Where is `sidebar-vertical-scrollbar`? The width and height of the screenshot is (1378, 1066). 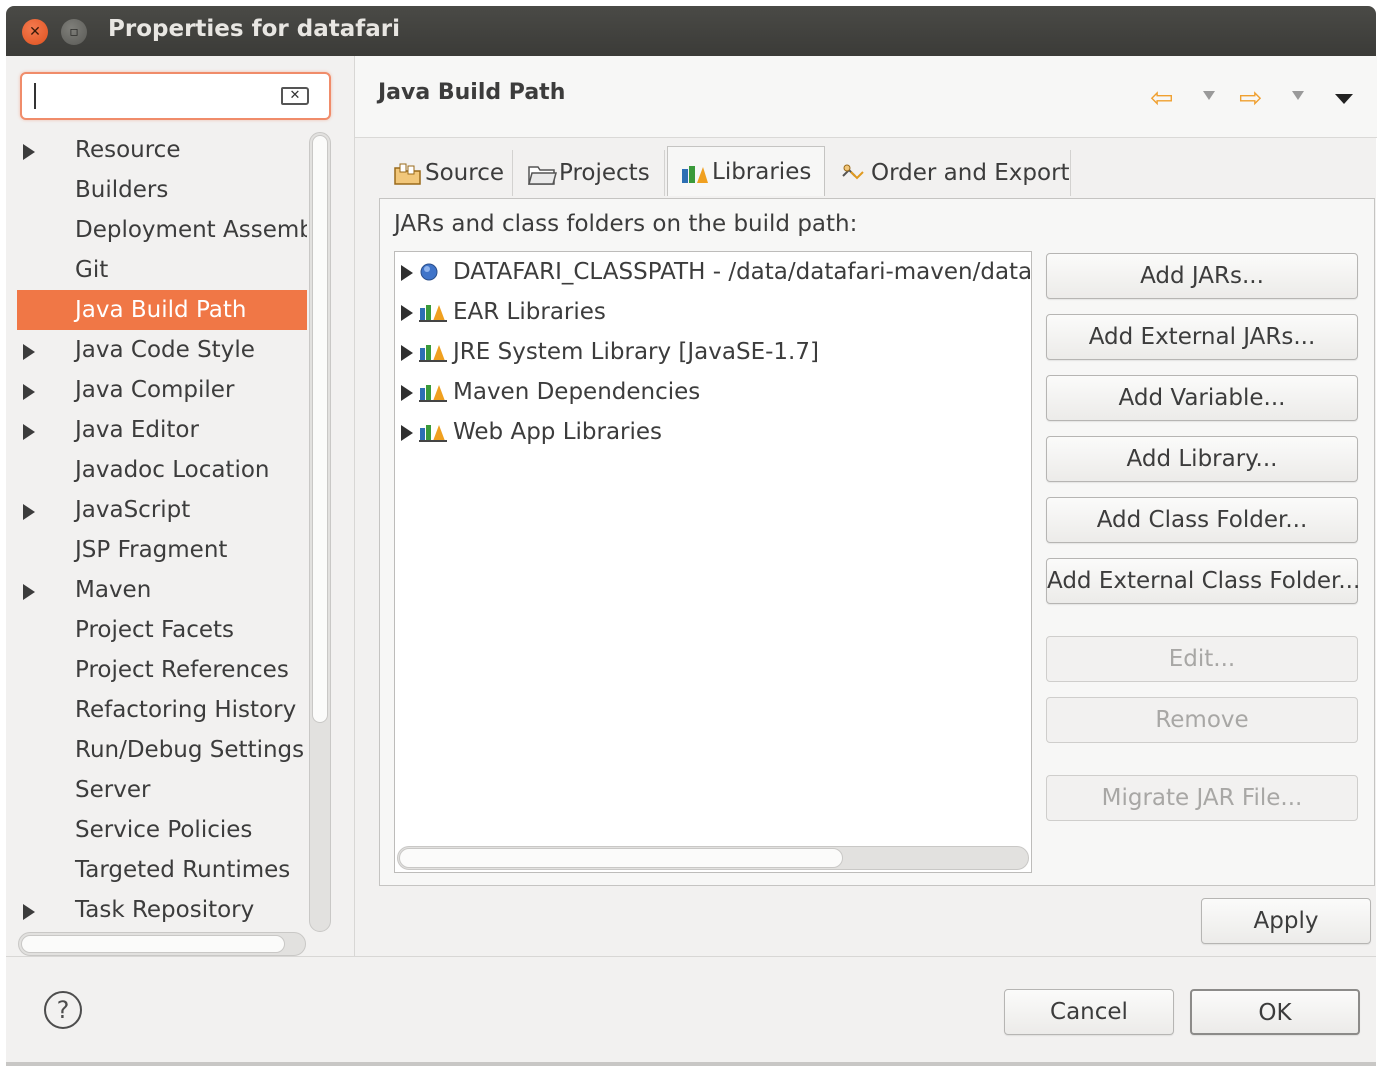
sidebar-vertical-scrollbar is located at coordinates (320, 532).